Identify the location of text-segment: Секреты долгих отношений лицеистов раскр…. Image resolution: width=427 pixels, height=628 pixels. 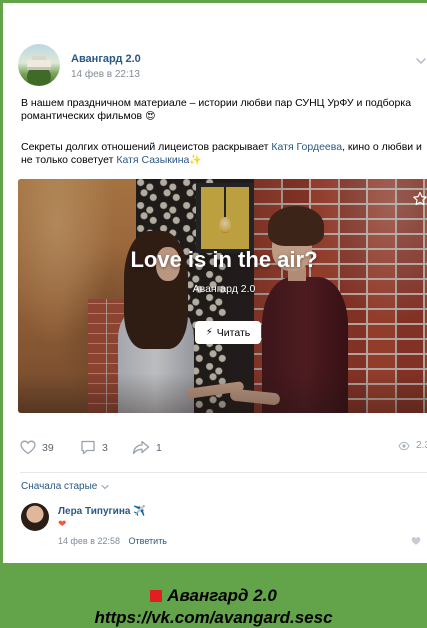
(146, 147).